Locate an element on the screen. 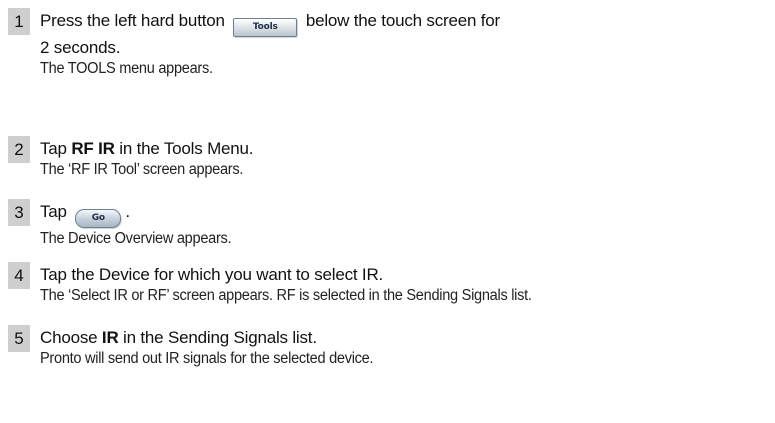  step-result: The TOOLS menu appears. is located at coordinates (126, 68).